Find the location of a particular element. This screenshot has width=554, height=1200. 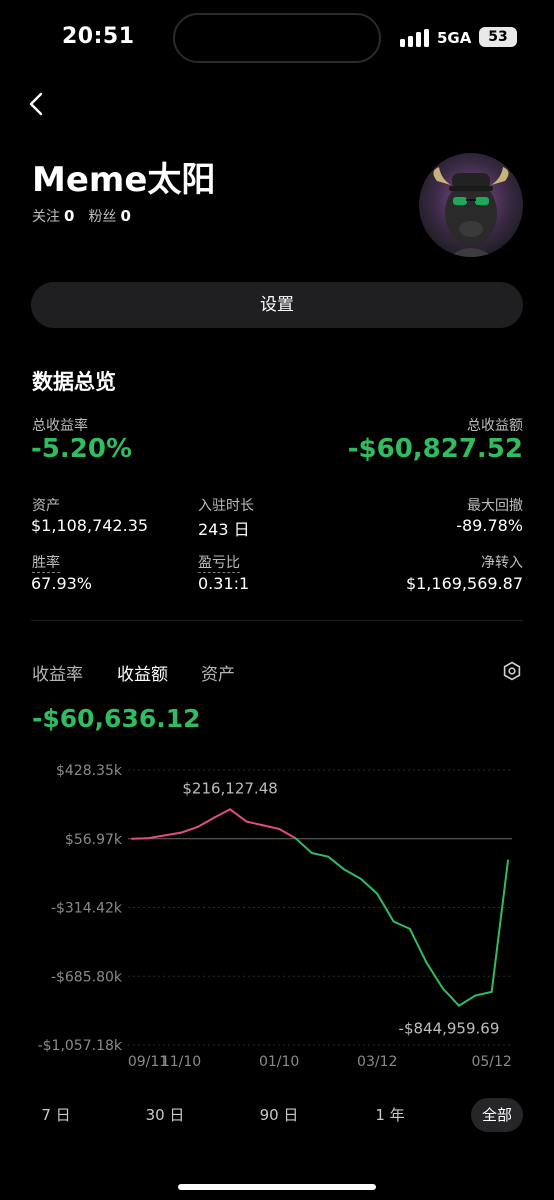

total-return-amount: -$60,827.52 is located at coordinates (435, 449).